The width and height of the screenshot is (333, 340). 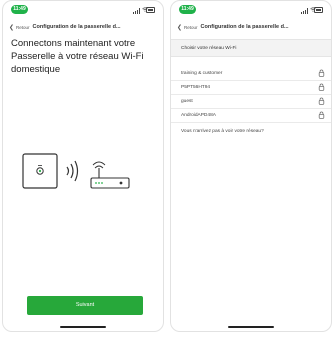 What do you see at coordinates (196, 87) in the screenshot?
I see `network-name: P5PT56HT94` at bounding box center [196, 87].